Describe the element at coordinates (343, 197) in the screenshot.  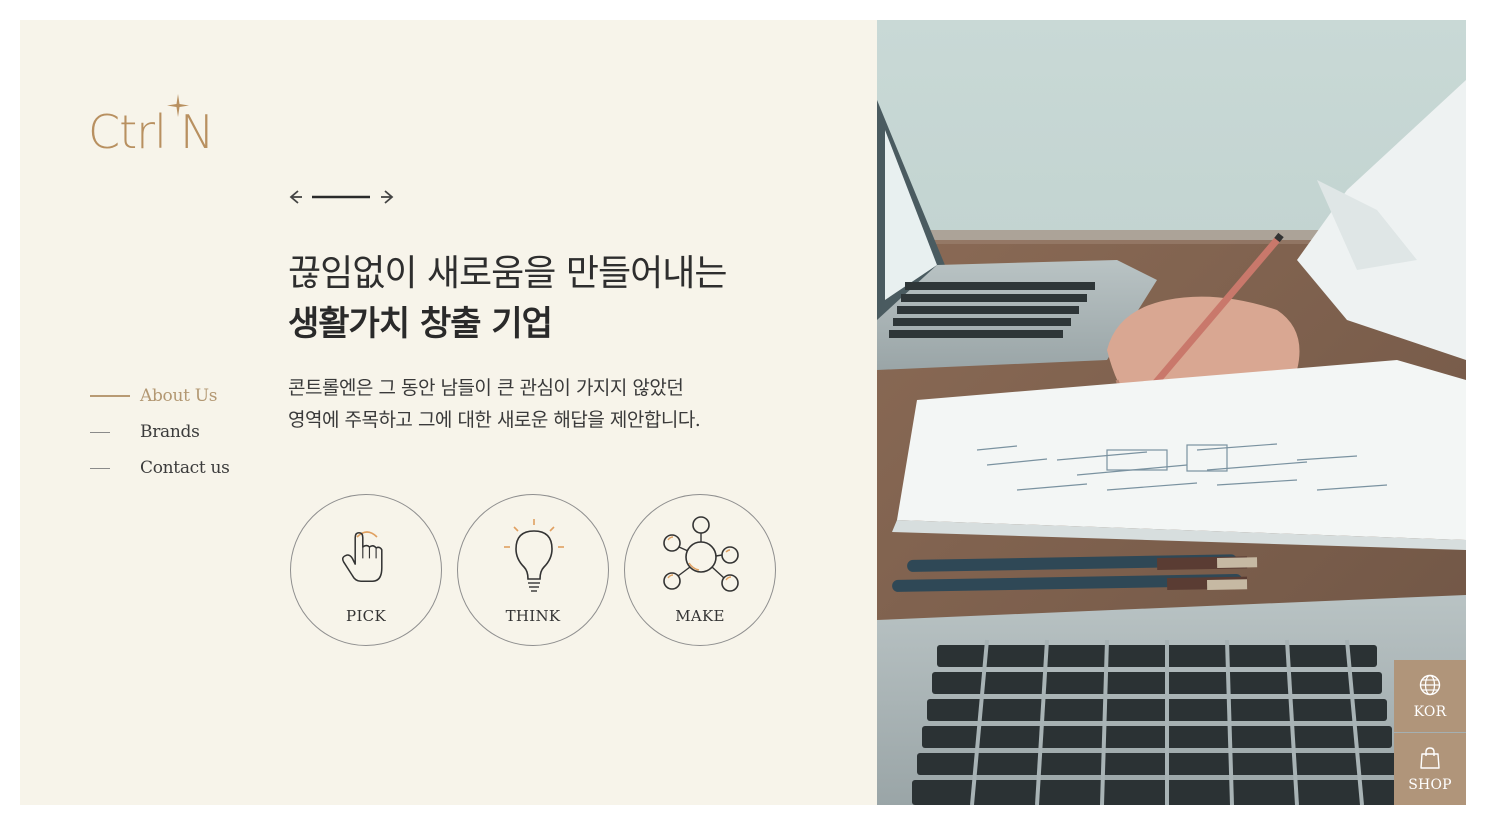
I see `slider-arrows` at that location.